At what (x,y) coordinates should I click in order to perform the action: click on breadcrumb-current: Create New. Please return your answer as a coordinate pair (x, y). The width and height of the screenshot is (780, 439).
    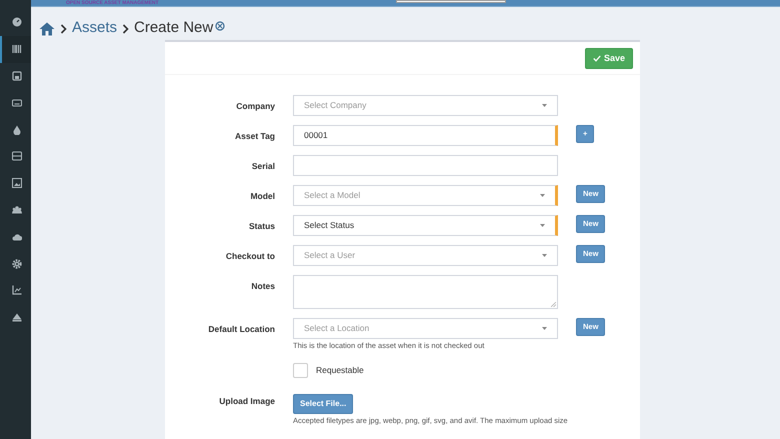
    Looking at the image, I should click on (174, 28).